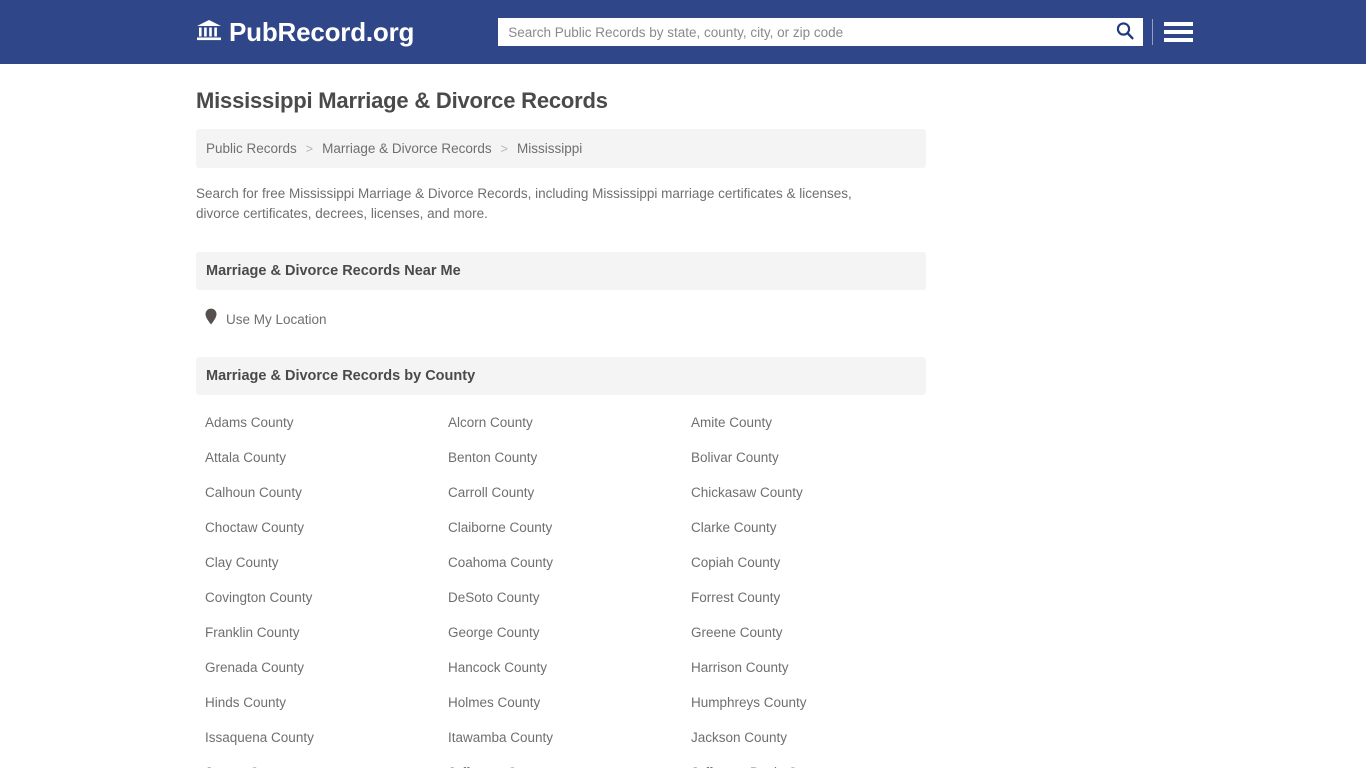 This screenshot has width=1366, height=768. I want to click on county-link: Amite County, so click(813, 422).